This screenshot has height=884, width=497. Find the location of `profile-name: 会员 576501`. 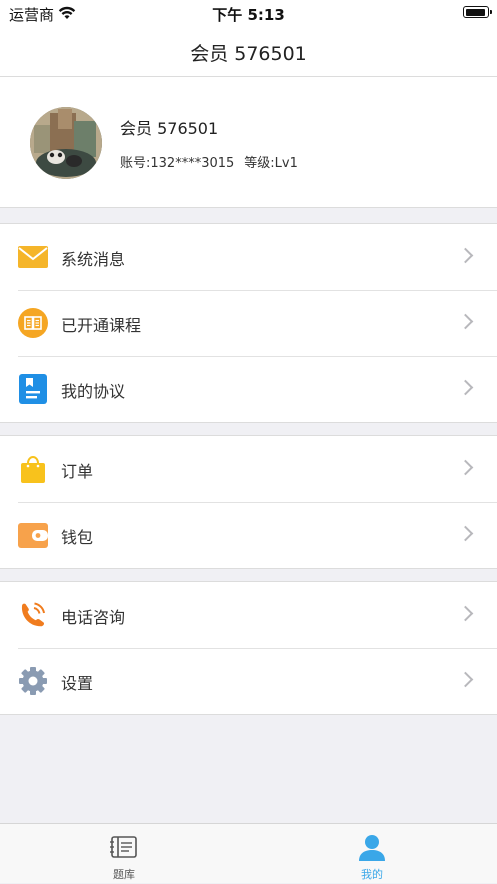

profile-name: 会员 576501 is located at coordinates (169, 128).